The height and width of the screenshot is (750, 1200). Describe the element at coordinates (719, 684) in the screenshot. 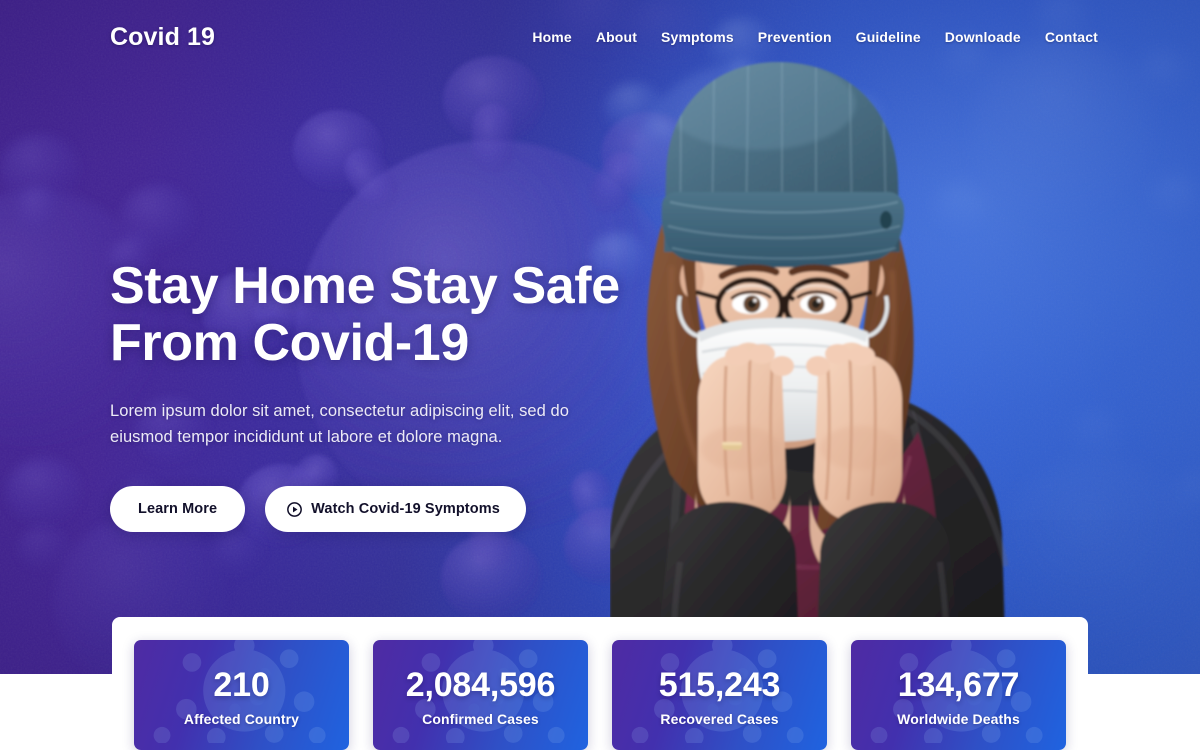

I see `stat-value: 515,243` at that location.